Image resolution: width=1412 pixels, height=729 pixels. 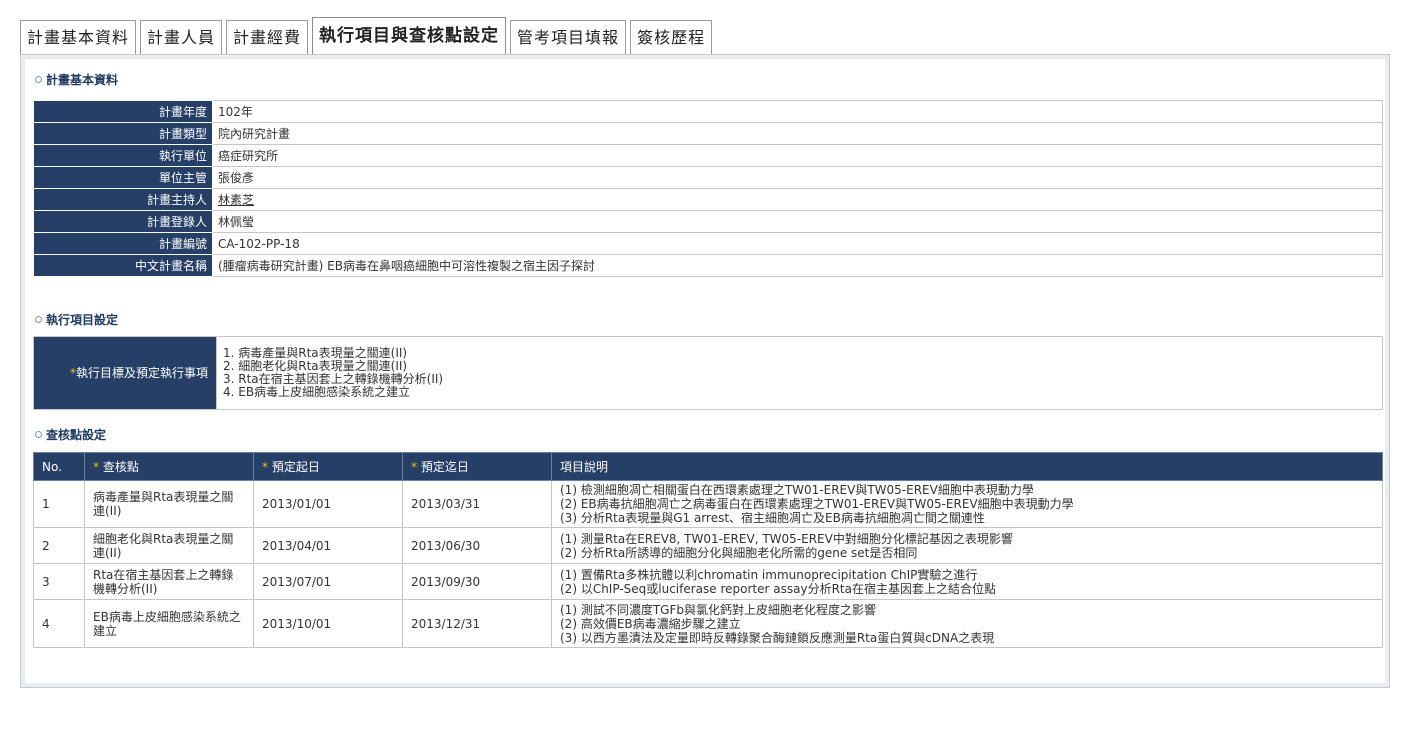 What do you see at coordinates (78, 37) in the screenshot?
I see `tab-basic-info: 計畫基本資料` at bounding box center [78, 37].